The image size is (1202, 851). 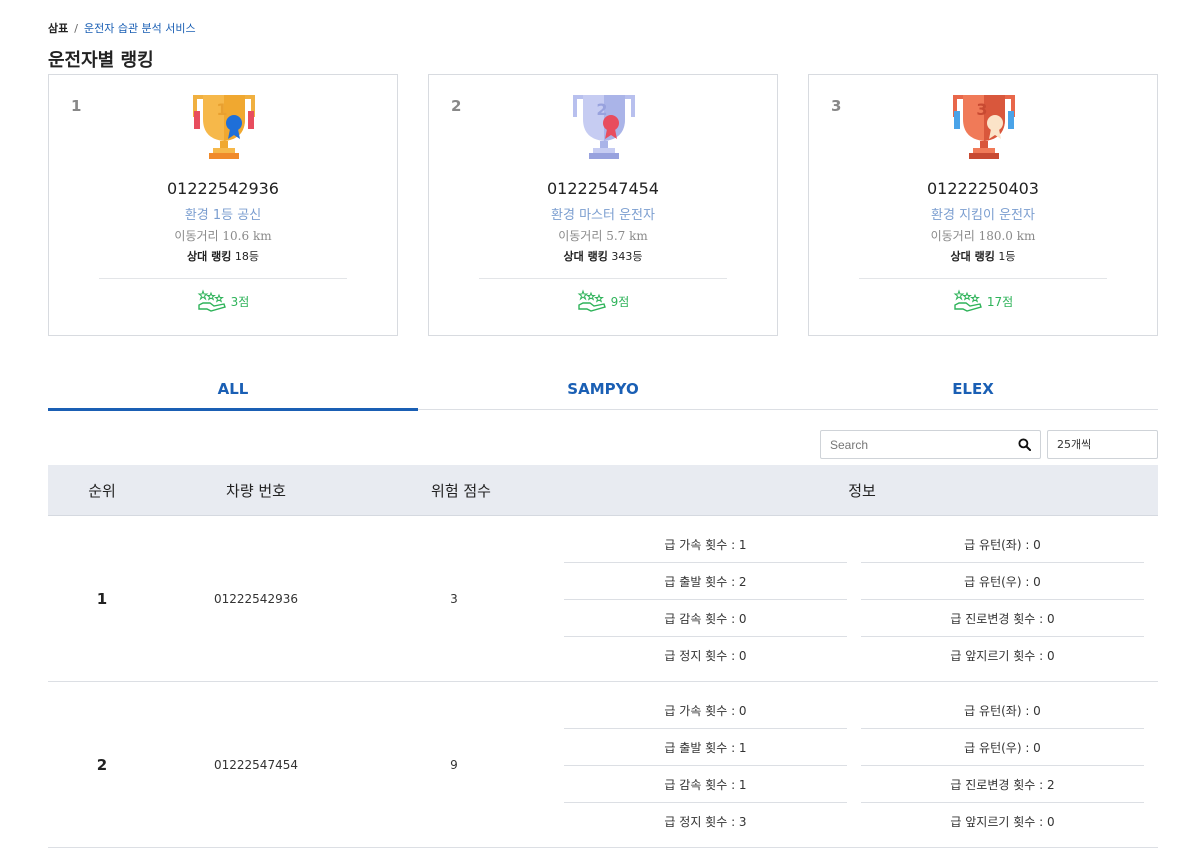 I want to click on tab-sampyo: SAMPYO, so click(x=603, y=390).